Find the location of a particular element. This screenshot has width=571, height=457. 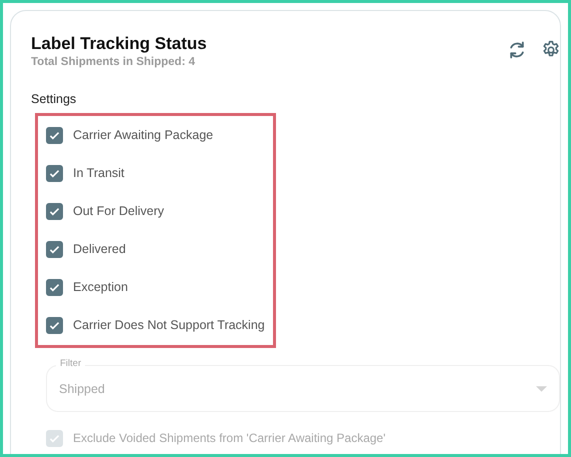

refresh-icon is located at coordinates (517, 50).